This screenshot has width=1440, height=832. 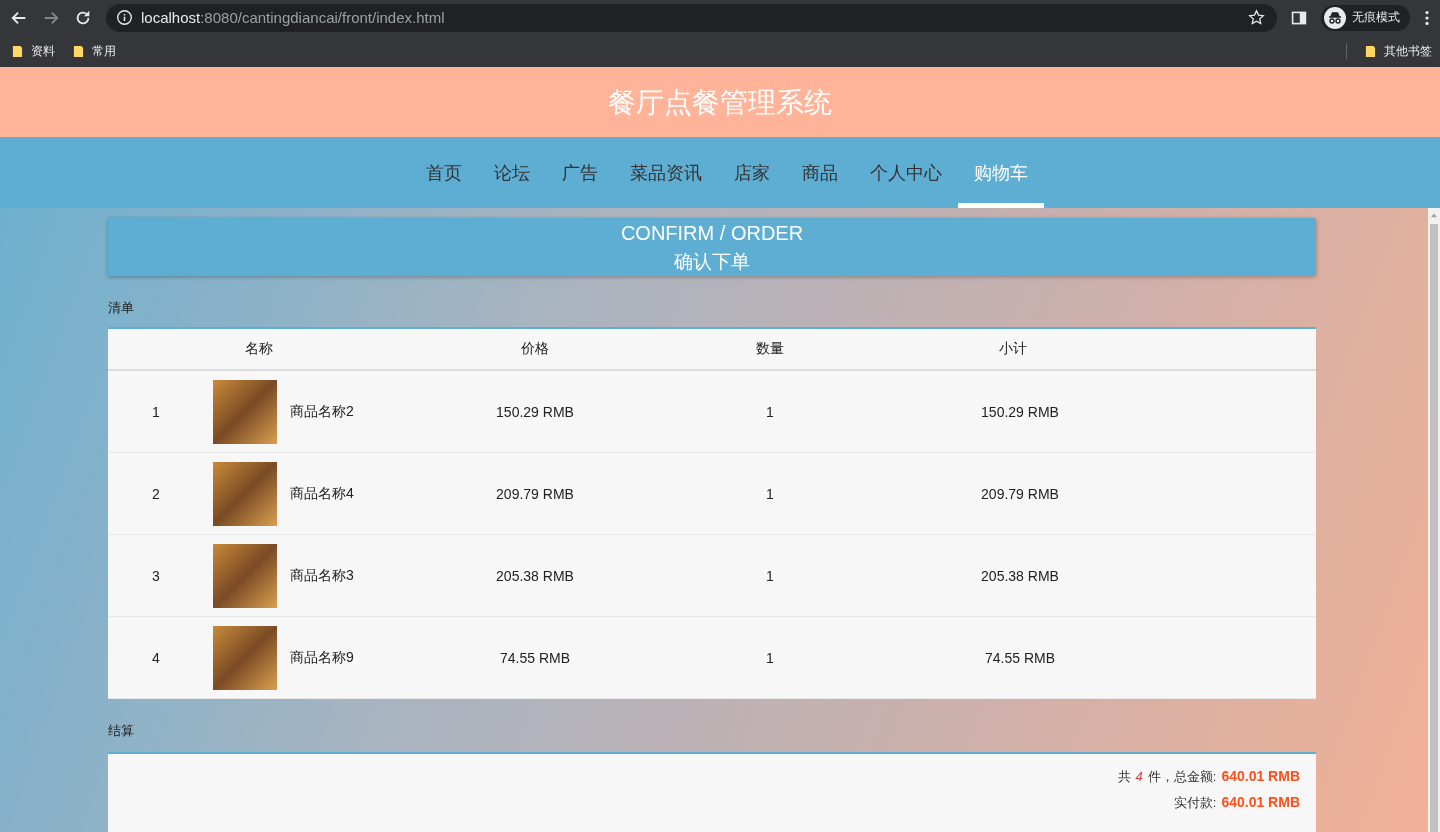 I want to click on menu-icon, so click(x=1427, y=17).